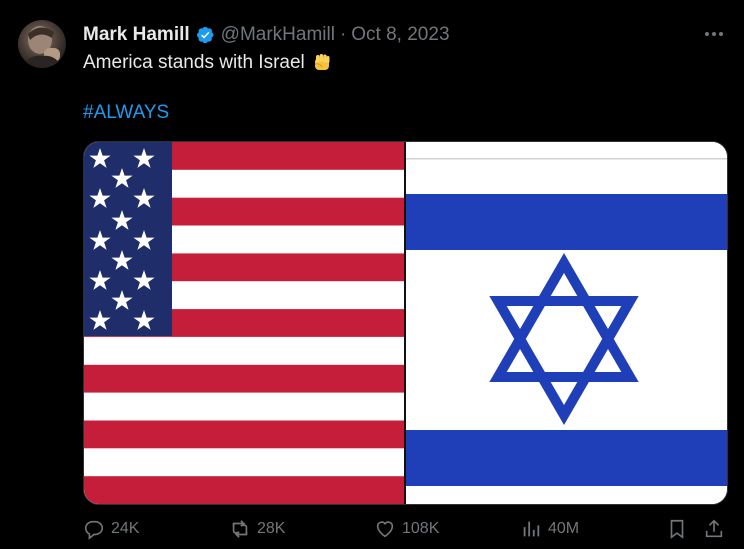 The height and width of the screenshot is (549, 744). What do you see at coordinates (322, 62) in the screenshot?
I see `raised-fist-emoji-icon` at bounding box center [322, 62].